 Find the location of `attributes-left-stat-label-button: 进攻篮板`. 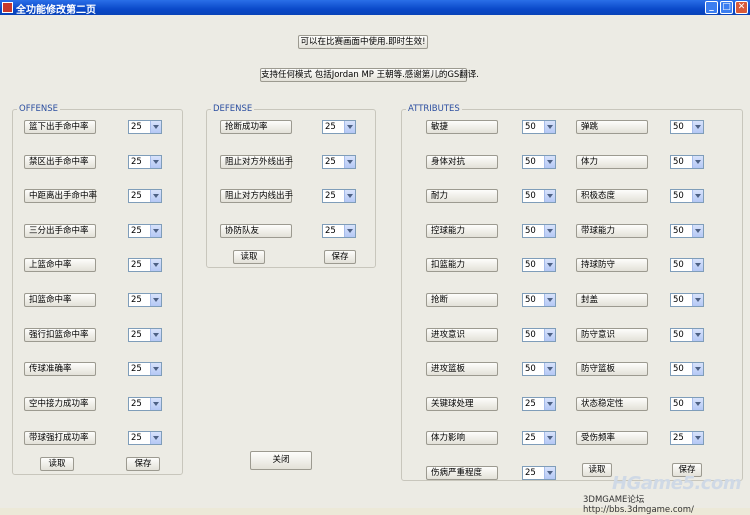

attributes-left-stat-label-button: 进攻篮板 is located at coordinates (462, 369).